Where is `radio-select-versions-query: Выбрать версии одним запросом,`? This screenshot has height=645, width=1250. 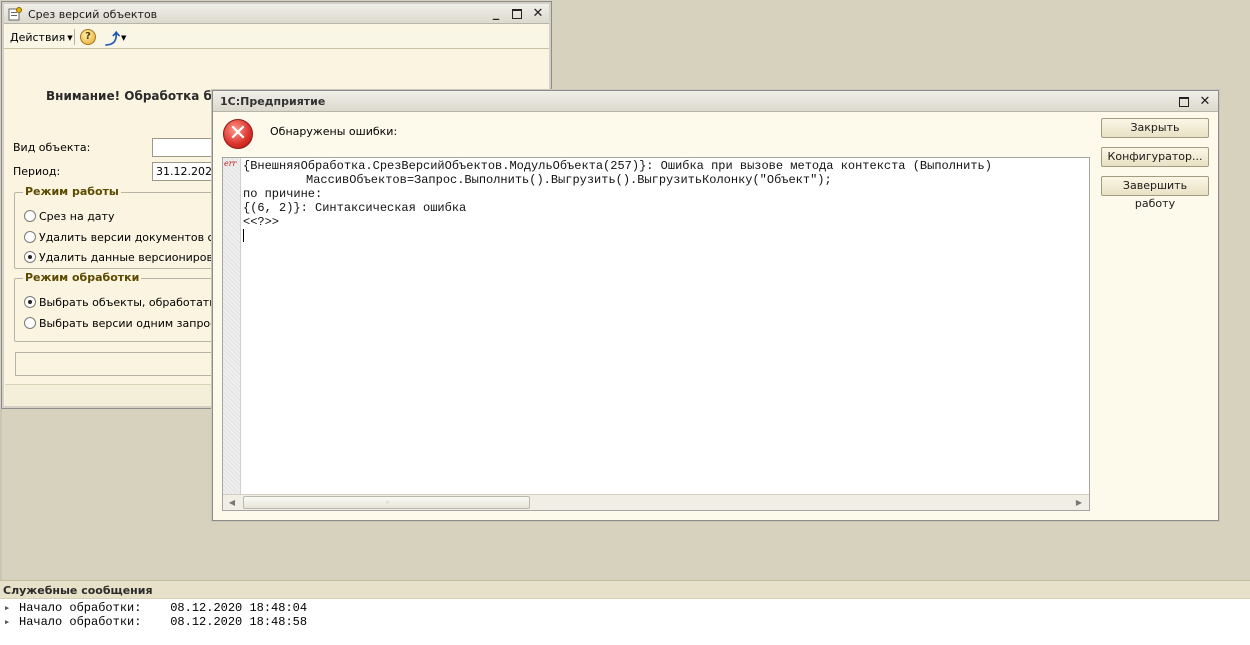
radio-select-versions-query: Выбрать версии одним запросом, is located at coordinates (129, 323).